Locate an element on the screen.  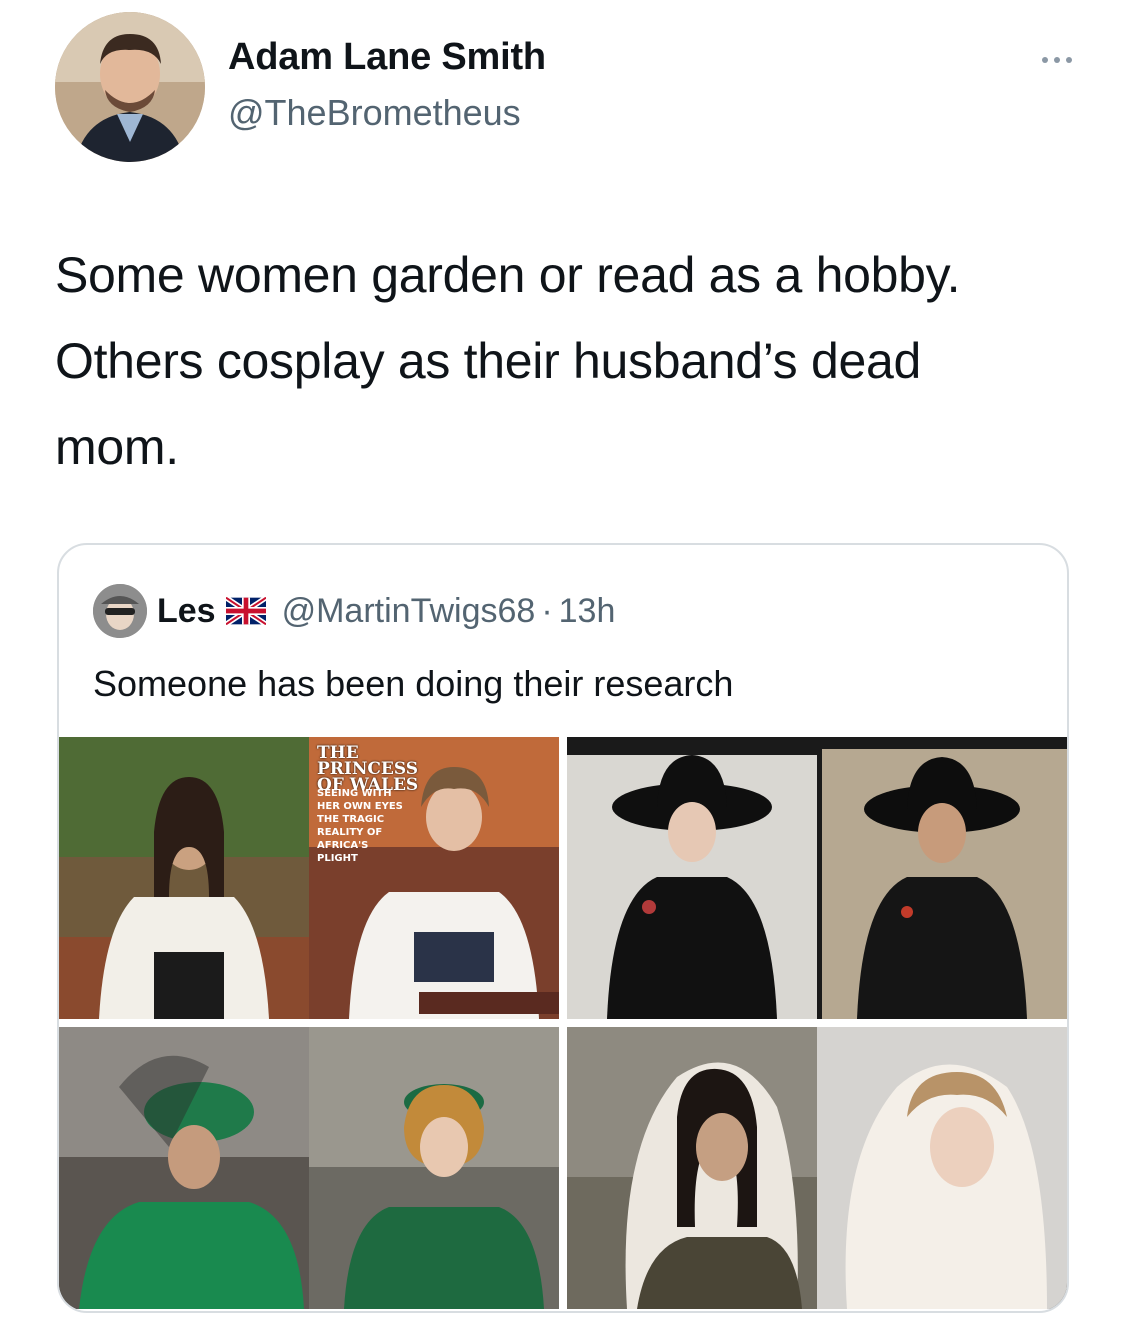
author-avatar is located at coordinates (130, 87).